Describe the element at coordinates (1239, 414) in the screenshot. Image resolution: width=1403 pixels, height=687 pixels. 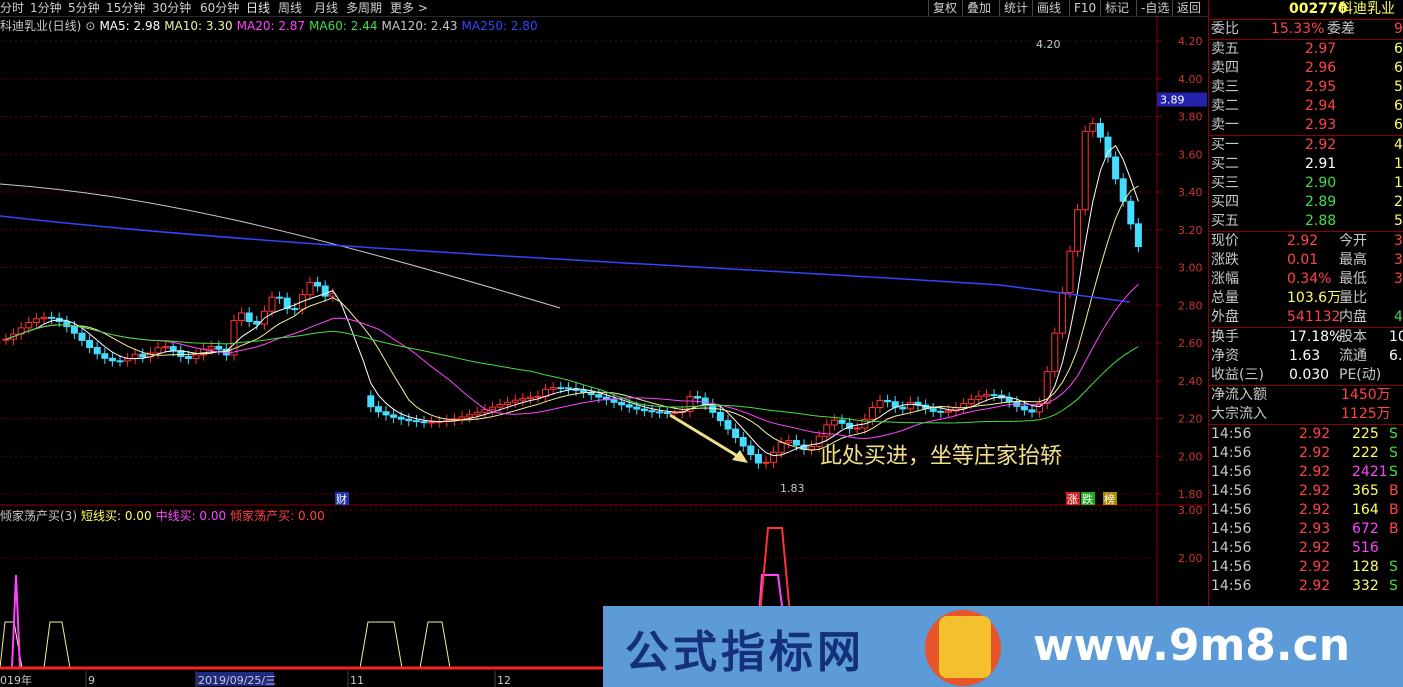
I see `label: 大宗流入` at that location.